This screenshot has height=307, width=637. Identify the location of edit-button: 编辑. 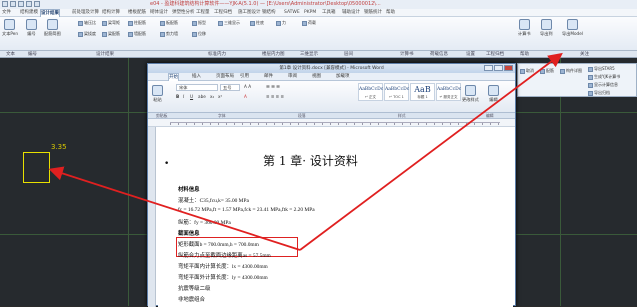
(493, 94).